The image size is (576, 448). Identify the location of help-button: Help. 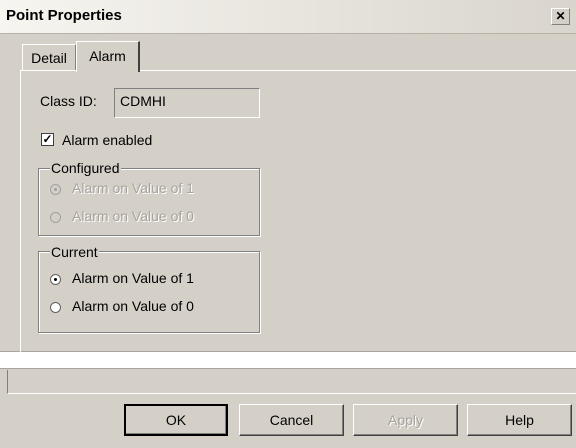
(519, 420).